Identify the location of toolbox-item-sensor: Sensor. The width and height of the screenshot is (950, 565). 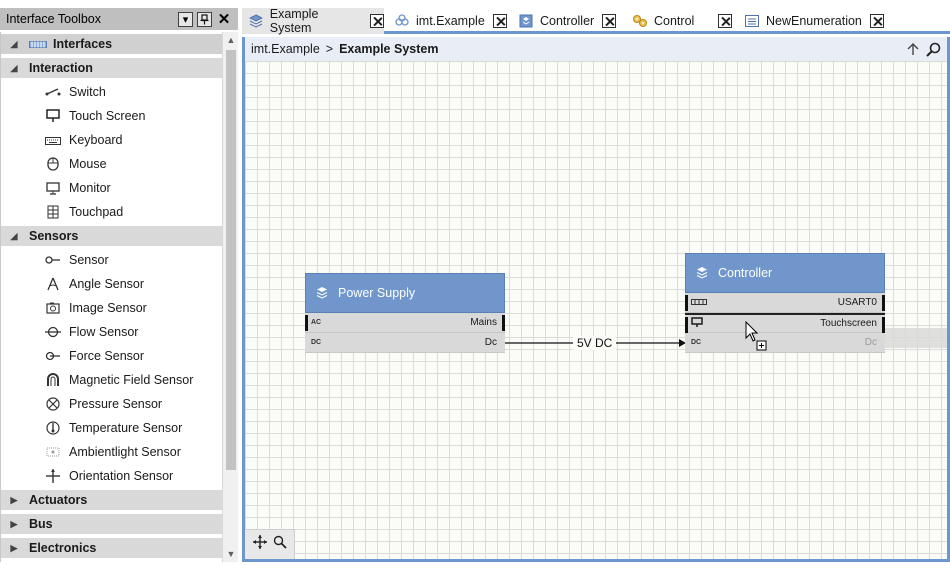
(111, 260).